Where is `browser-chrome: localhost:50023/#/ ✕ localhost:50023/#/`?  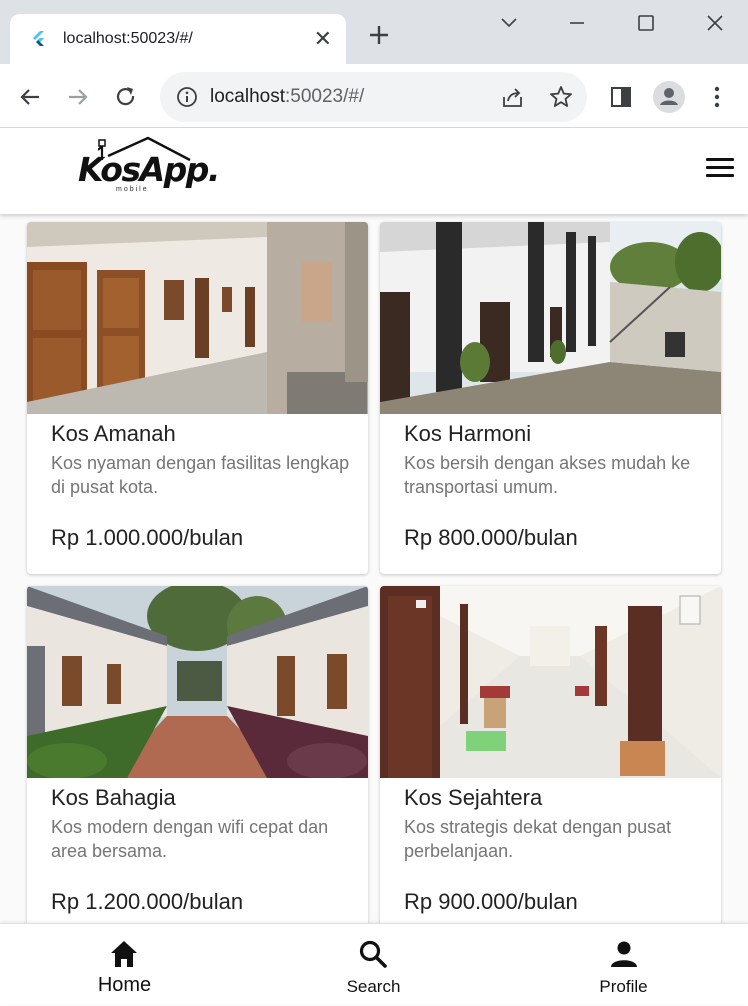 browser-chrome: localhost:50023/#/ ✕ localhost:50023/#/ is located at coordinates (374, 64).